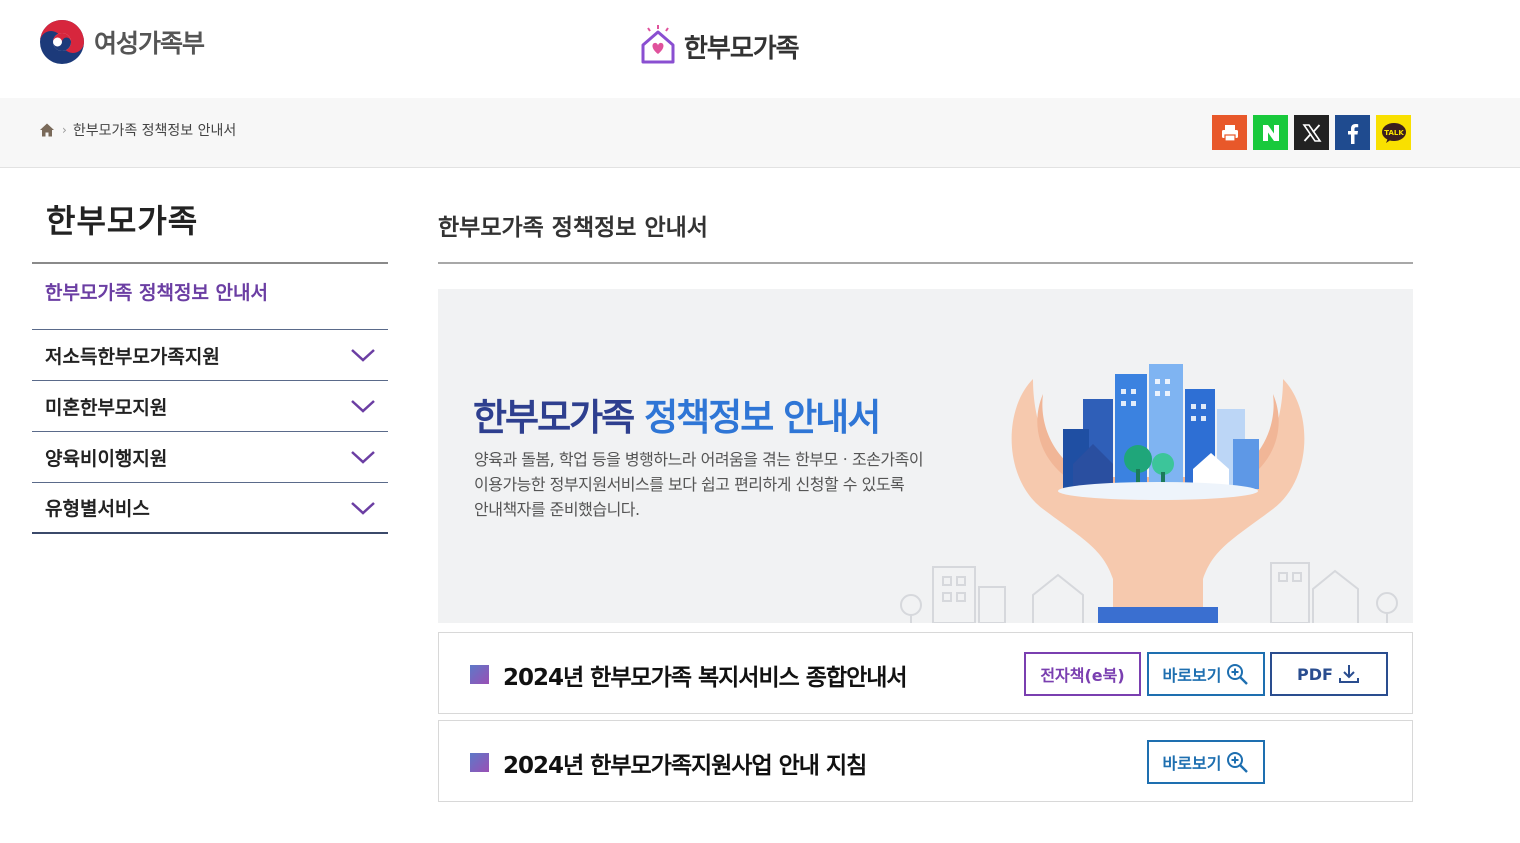  I want to click on sidebar-item-unmarried: 미혼한부모지원, so click(210, 406).